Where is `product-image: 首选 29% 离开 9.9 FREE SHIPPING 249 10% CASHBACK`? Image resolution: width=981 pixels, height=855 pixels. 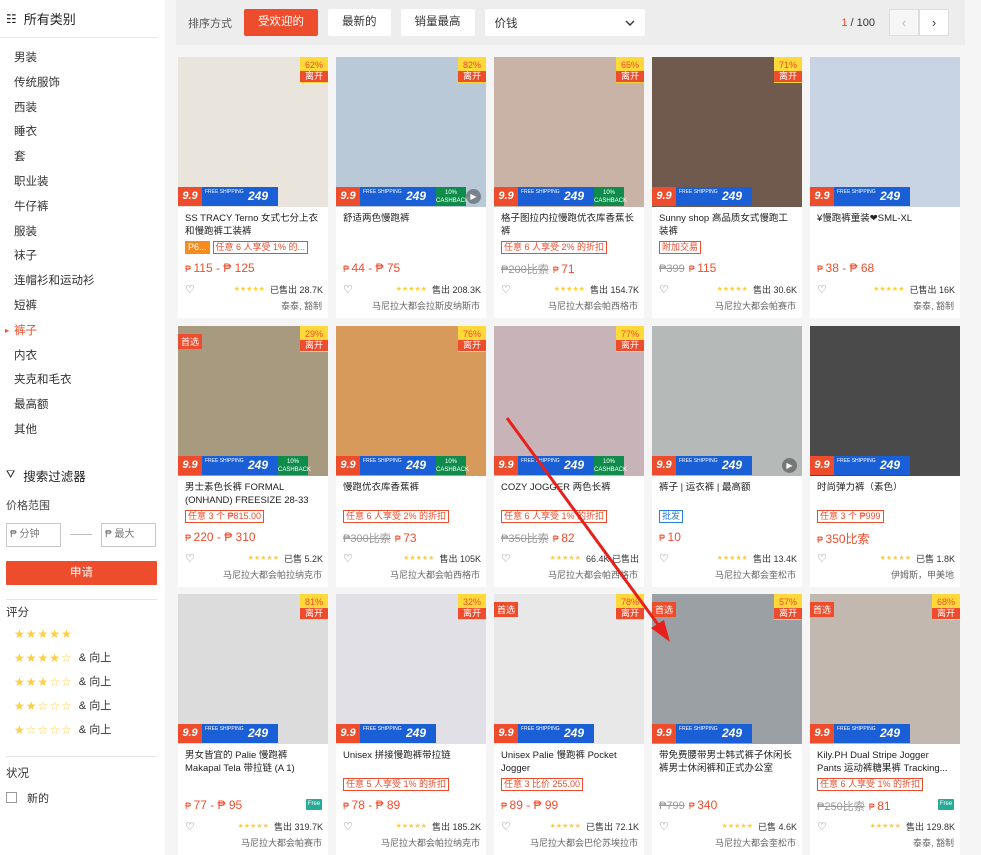 product-image: 首选 29% 离开 9.9 FREE SHIPPING 249 10% CASHBACK is located at coordinates (253, 401).